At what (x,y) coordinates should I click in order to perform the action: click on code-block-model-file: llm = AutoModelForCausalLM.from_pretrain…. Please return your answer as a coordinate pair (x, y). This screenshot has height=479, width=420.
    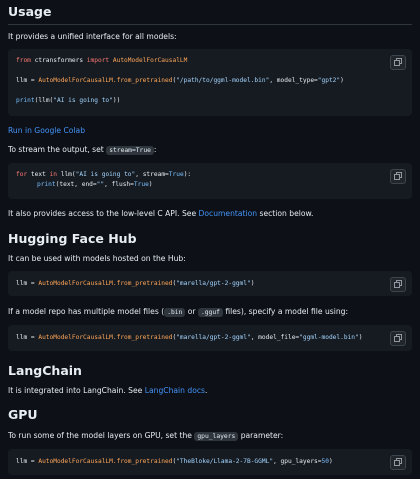
    Looking at the image, I should click on (210, 338).